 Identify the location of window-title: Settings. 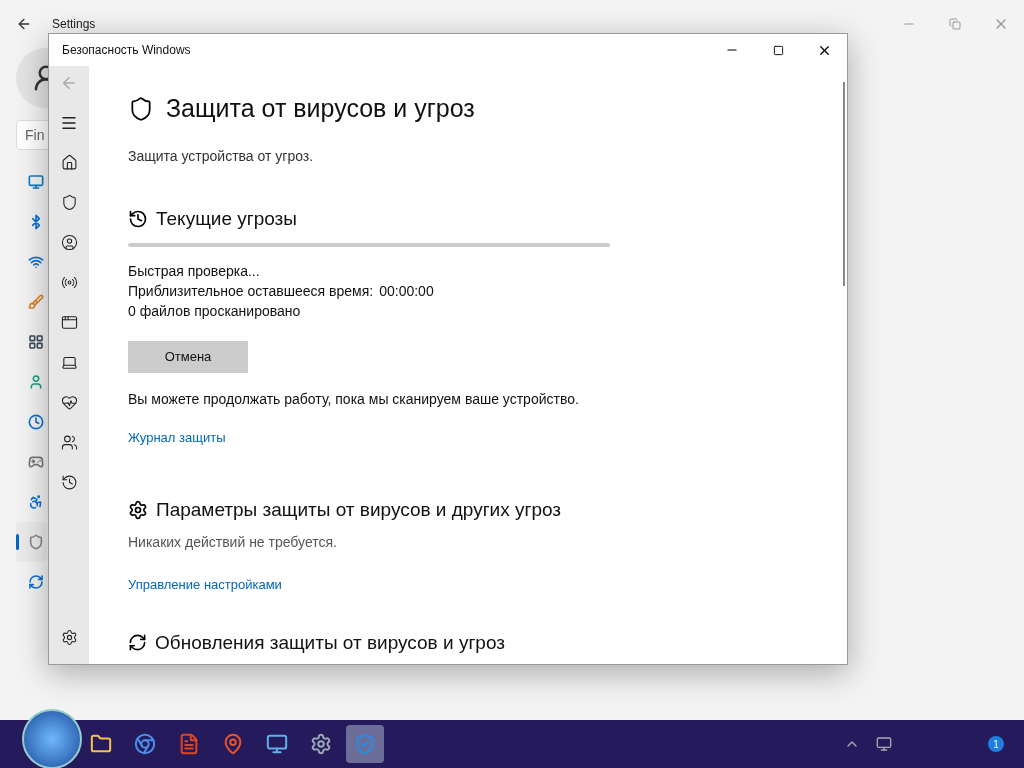
(74, 24).